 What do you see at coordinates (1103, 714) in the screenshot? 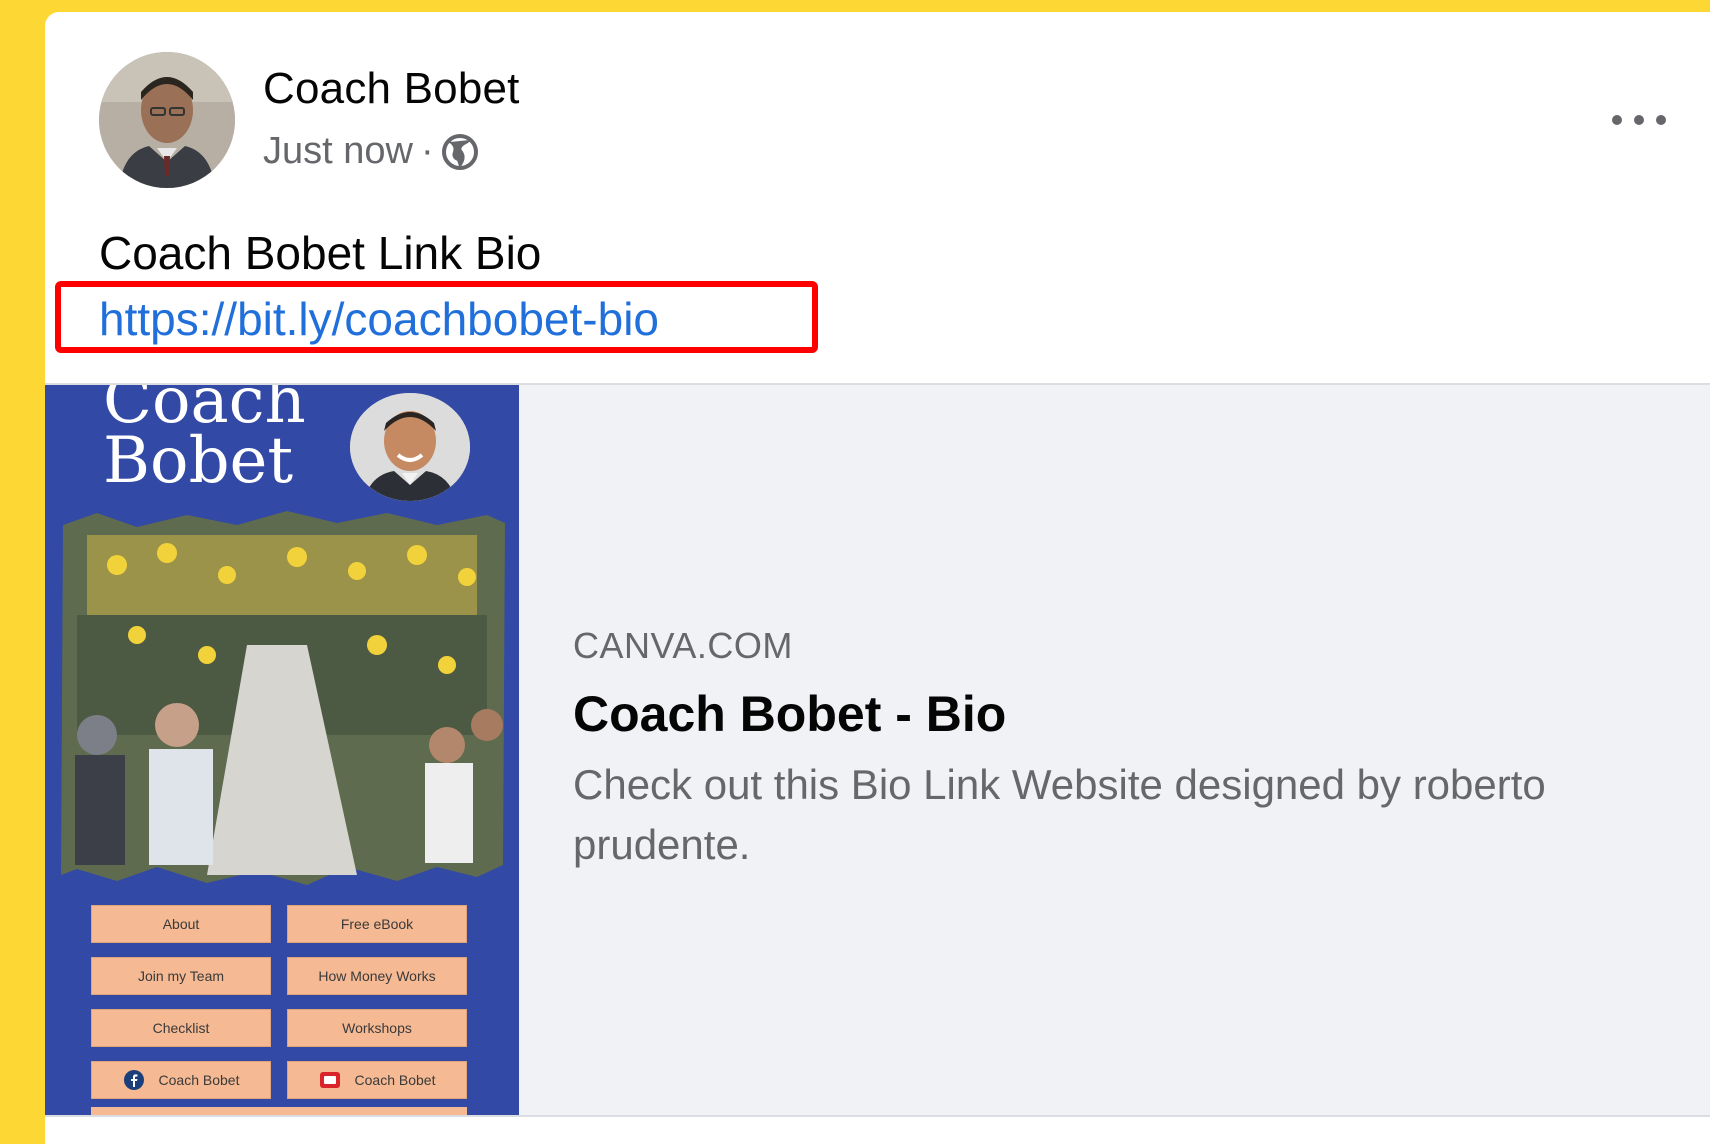
I see `preview-title: Coach Bobet - Bio` at bounding box center [1103, 714].